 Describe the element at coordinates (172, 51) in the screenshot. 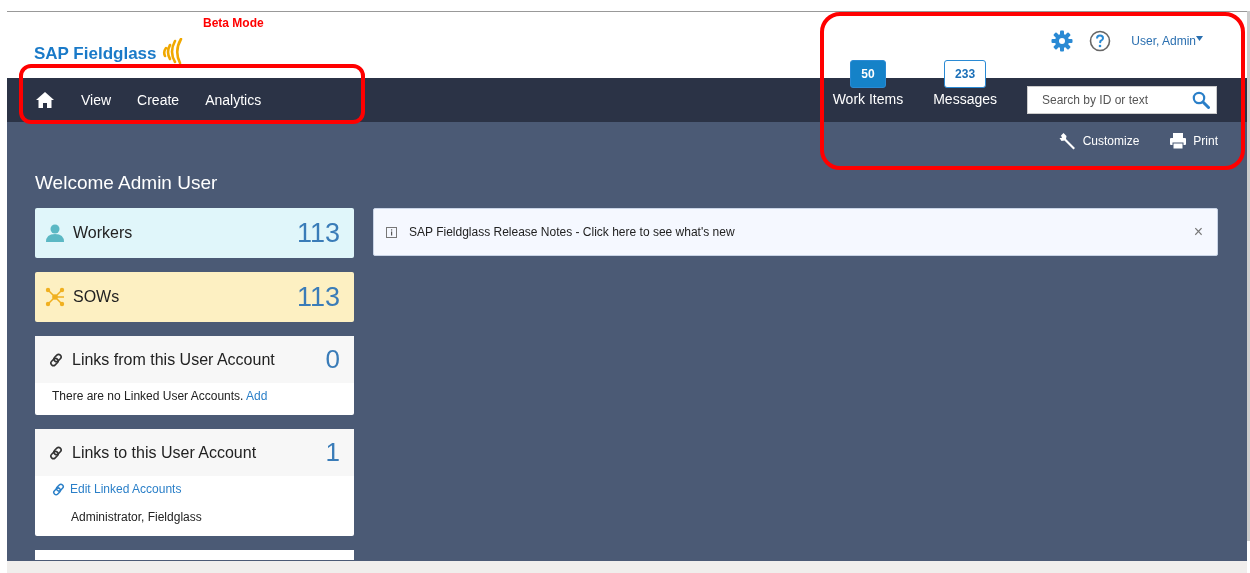

I see `logo-waves-icon` at that location.